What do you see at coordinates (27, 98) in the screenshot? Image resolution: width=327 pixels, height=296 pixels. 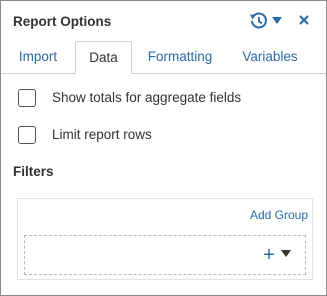 I see `show-totals-checkbox` at bounding box center [27, 98].